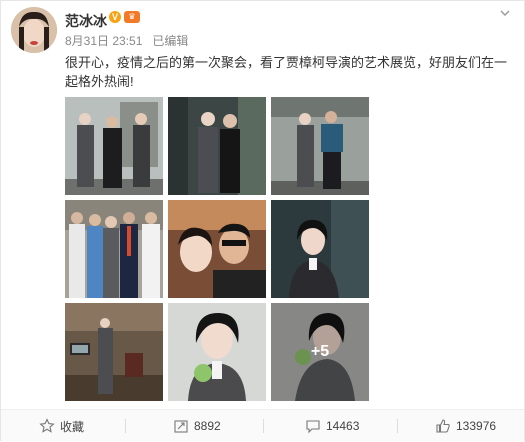 The width and height of the screenshot is (525, 442). What do you see at coordinates (476, 426) in the screenshot?
I see `like-count: 133976` at bounding box center [476, 426].